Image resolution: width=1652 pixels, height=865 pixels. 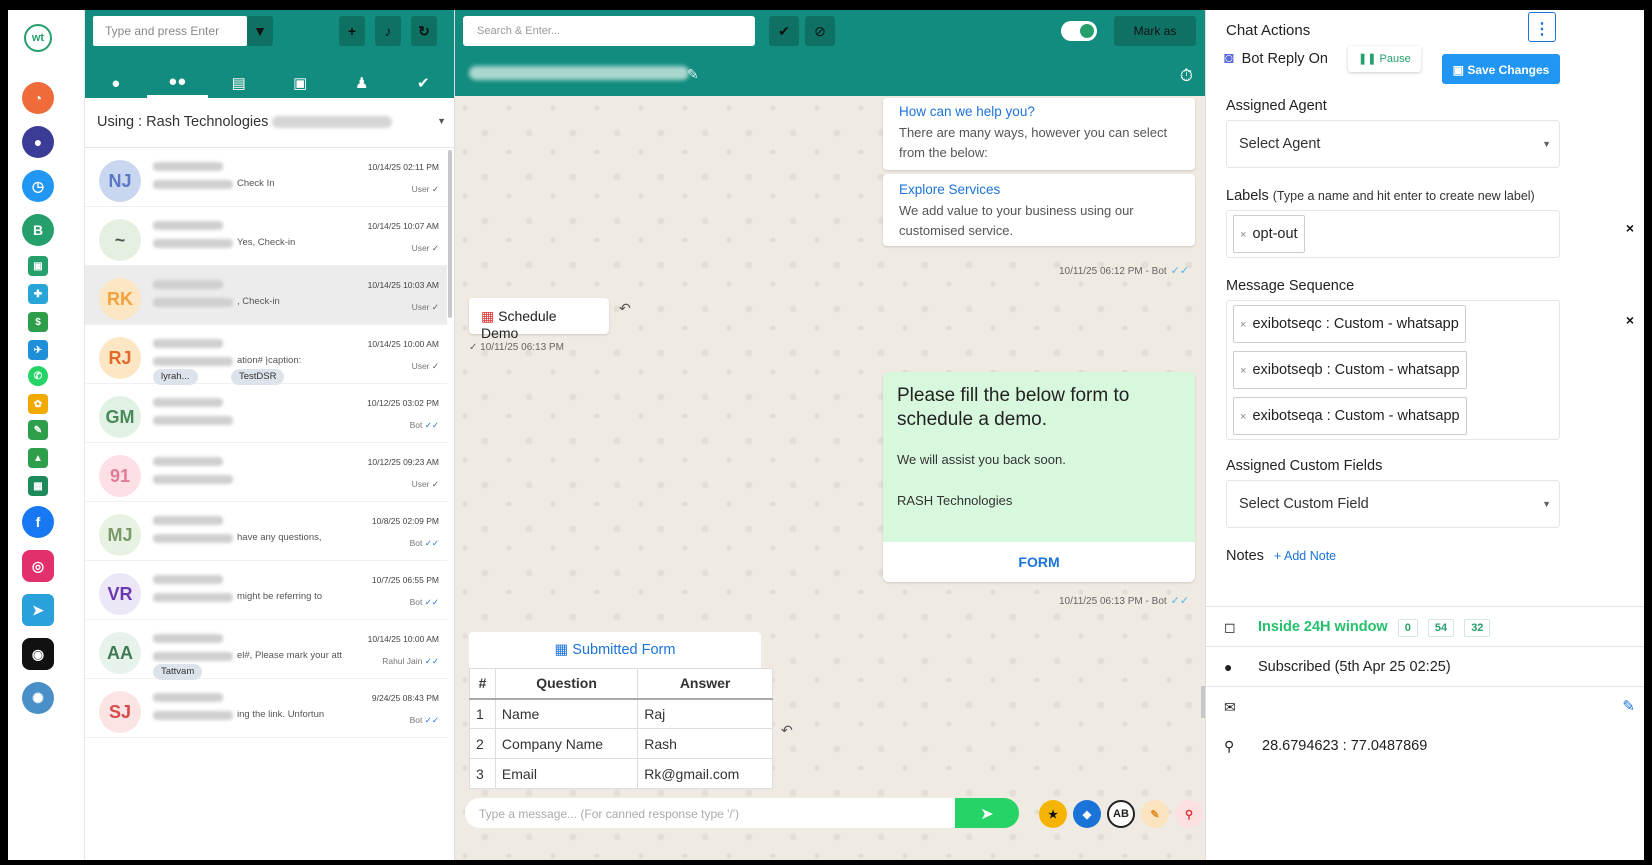 I want to click on sequence-tag: × exibotseqc : Custom - whatsapp, so click(x=1349, y=324).